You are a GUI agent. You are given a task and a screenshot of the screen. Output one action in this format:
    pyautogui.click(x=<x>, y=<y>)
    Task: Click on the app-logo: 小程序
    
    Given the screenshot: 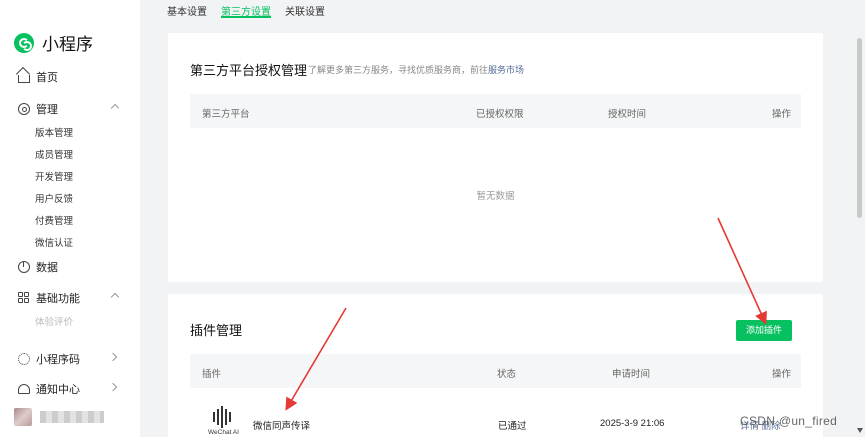 What is the action you would take?
    pyautogui.click(x=53, y=42)
    